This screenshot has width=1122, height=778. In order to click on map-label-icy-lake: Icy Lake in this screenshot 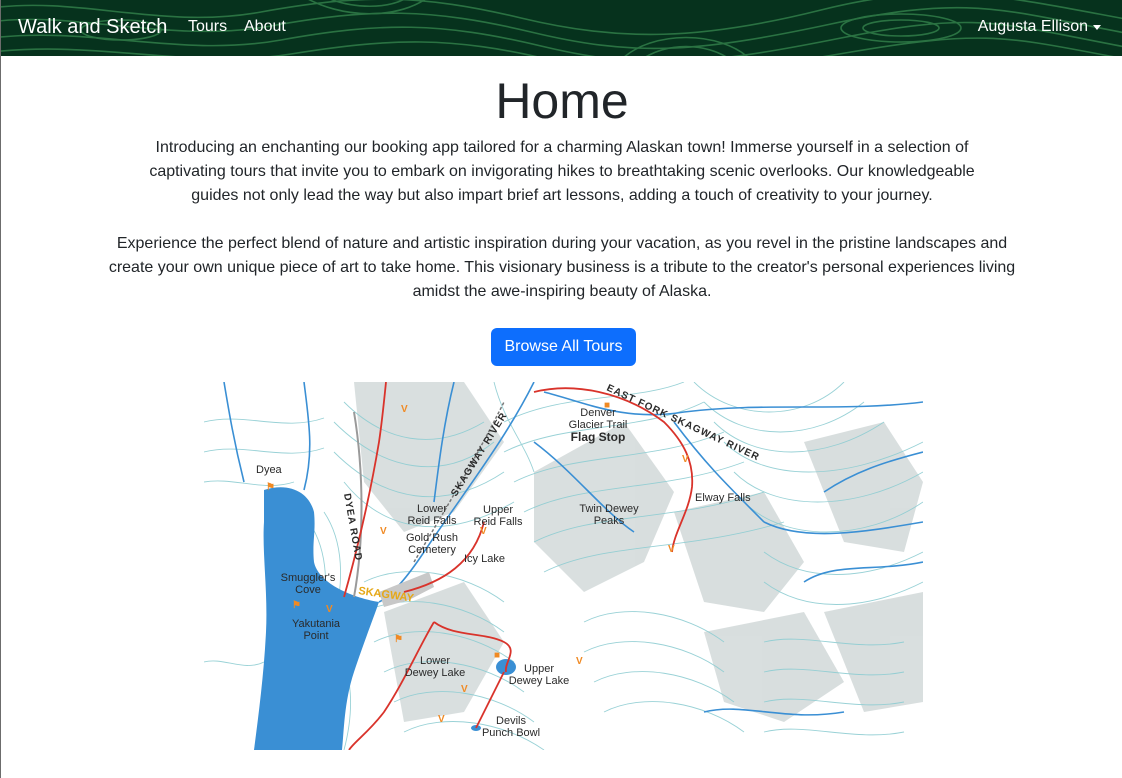, I will do `click(484, 559)`.